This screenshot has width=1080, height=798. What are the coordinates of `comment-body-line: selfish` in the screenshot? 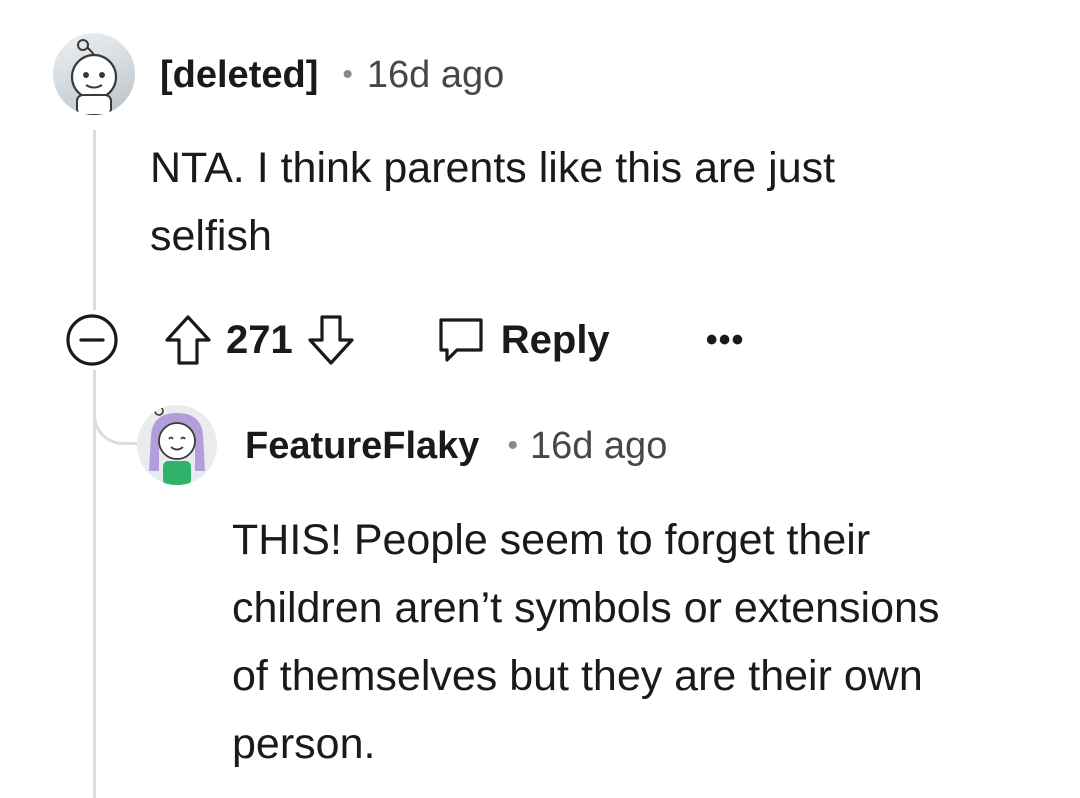 It's located at (211, 236).